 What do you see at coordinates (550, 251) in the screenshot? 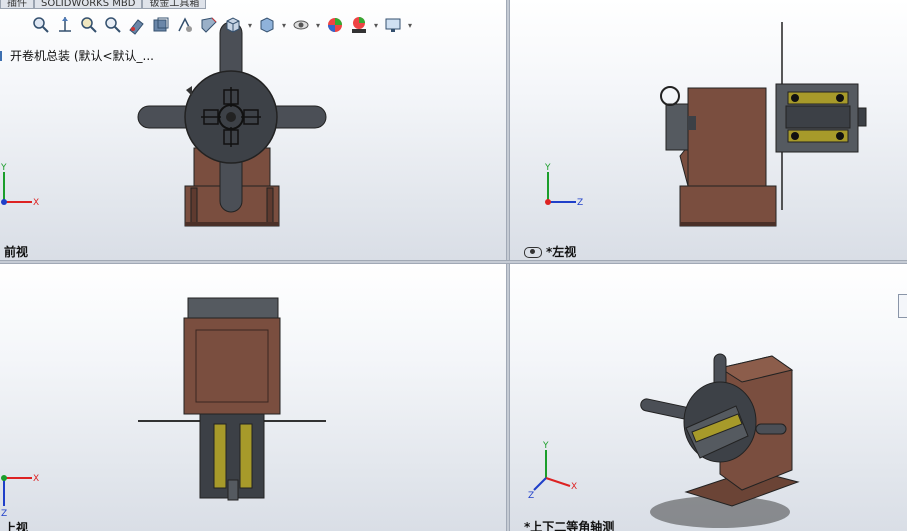
I see `left-view-label: *左视` at bounding box center [550, 251].